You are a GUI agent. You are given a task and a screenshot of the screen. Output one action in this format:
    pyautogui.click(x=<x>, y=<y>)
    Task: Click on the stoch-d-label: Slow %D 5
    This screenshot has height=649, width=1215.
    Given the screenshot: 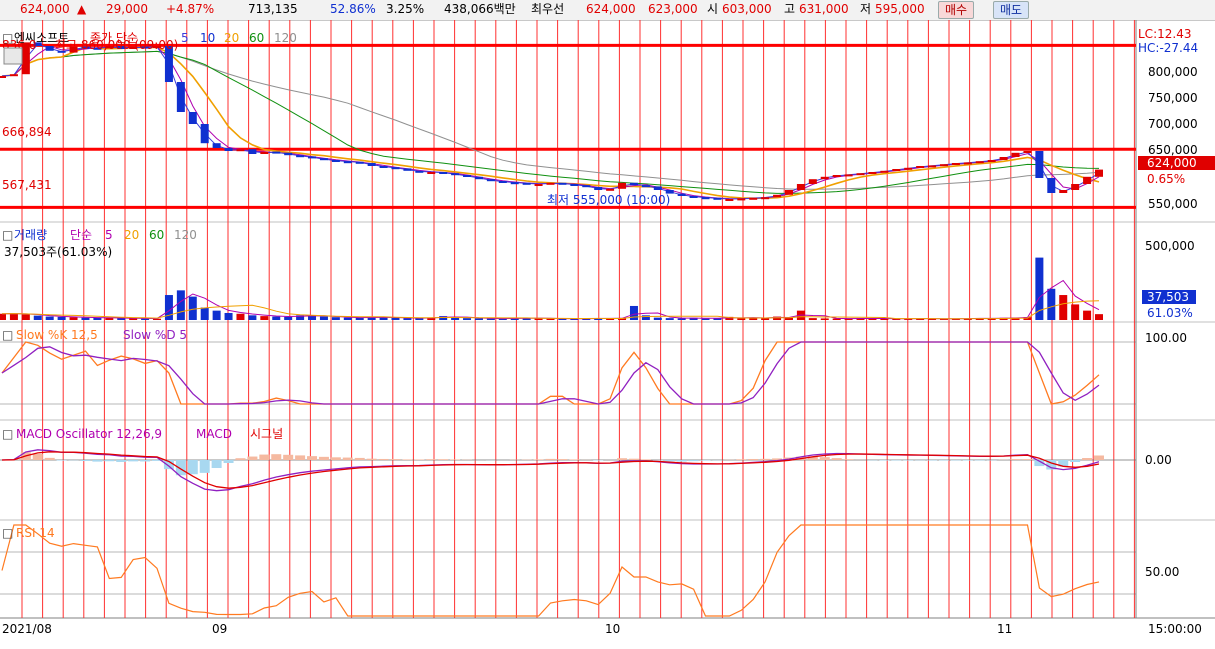 What is the action you would take?
    pyautogui.click(x=155, y=335)
    